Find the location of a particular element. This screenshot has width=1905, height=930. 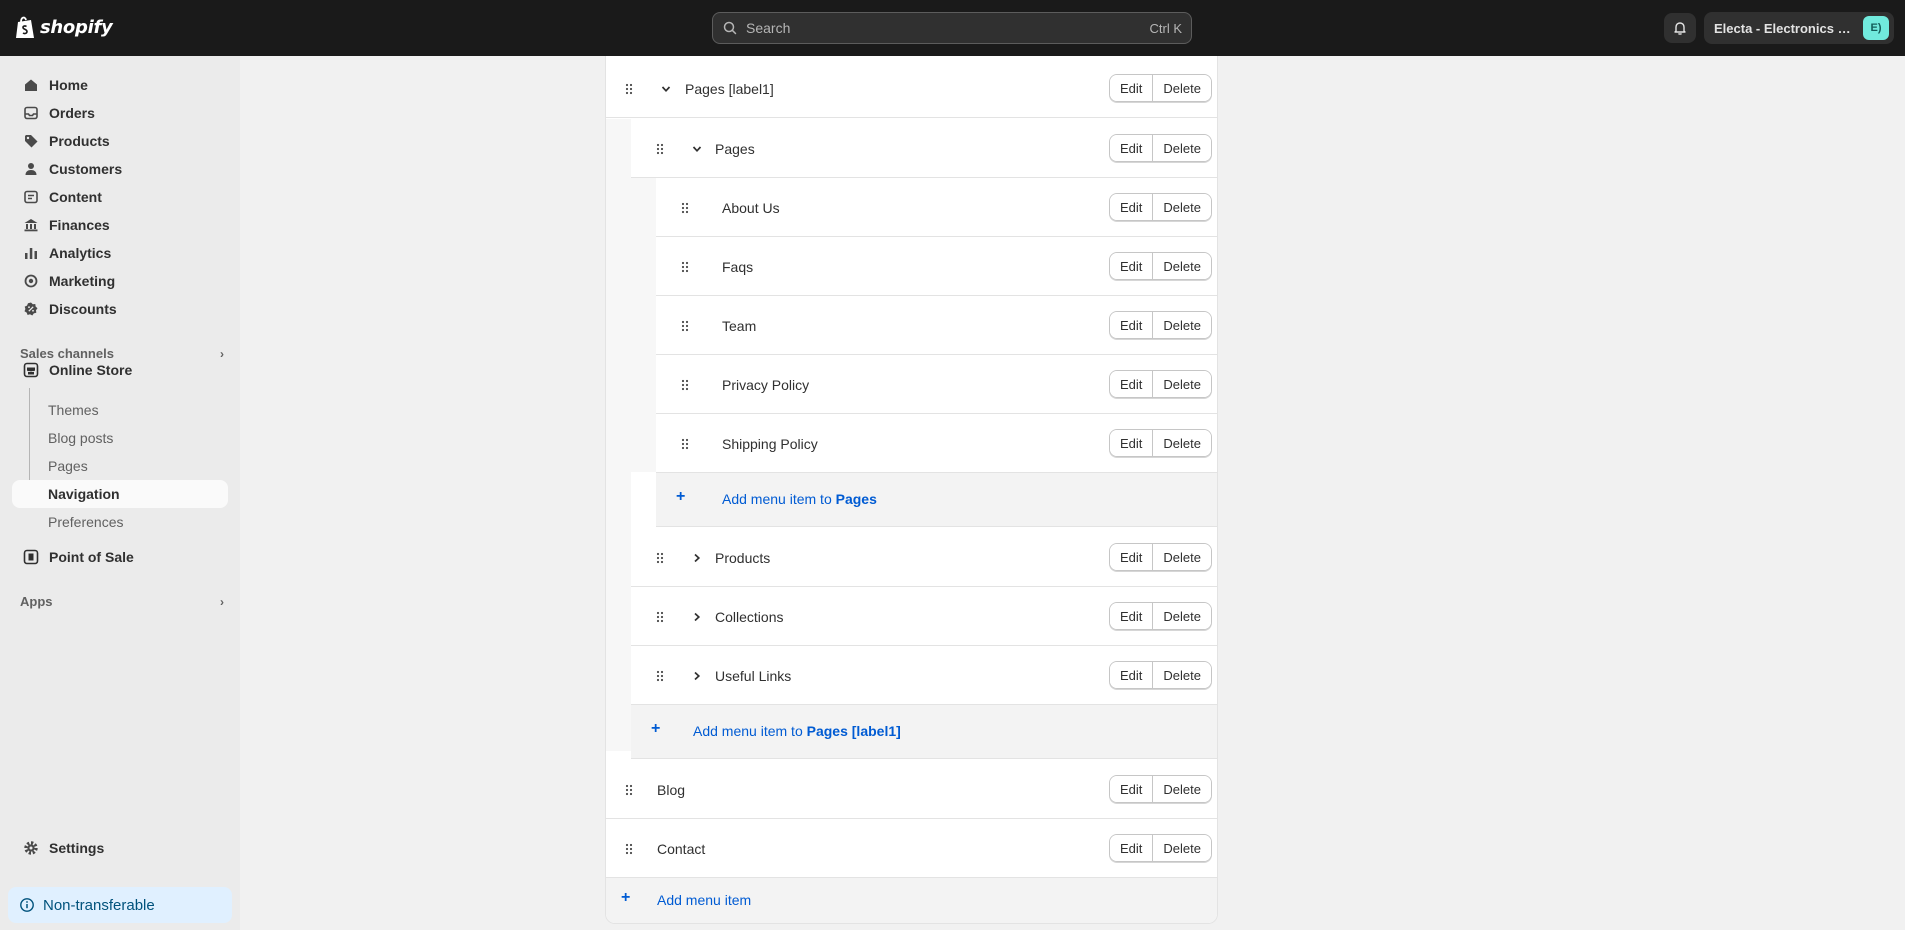

sidebar-item-settings: Settings is located at coordinates (120, 848).